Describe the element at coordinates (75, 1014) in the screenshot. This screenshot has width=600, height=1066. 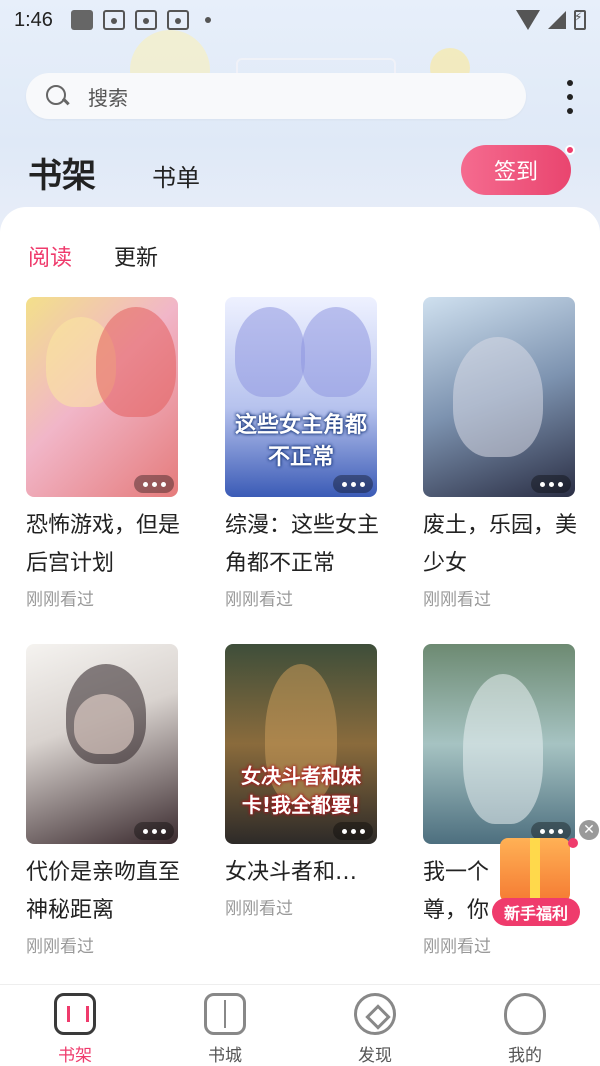
I see `bookshelf-icon` at that location.